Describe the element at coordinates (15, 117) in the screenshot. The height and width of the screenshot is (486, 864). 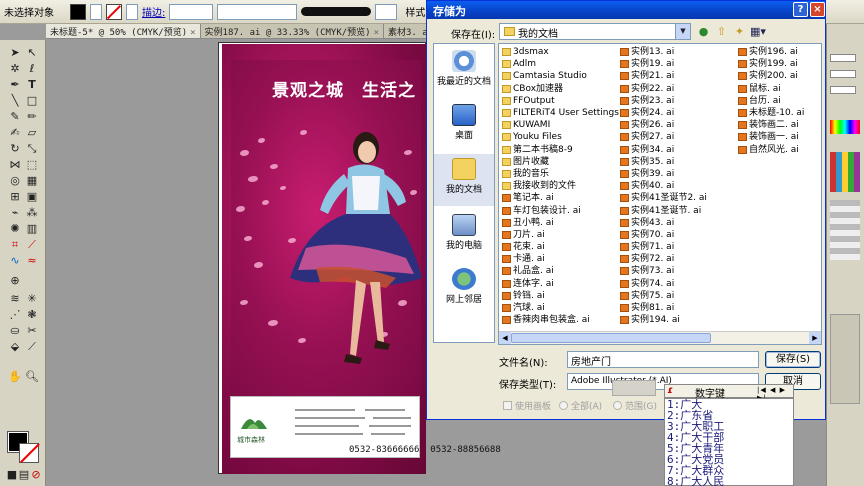
I see `paintbrush-tool-icon: ✎` at that location.